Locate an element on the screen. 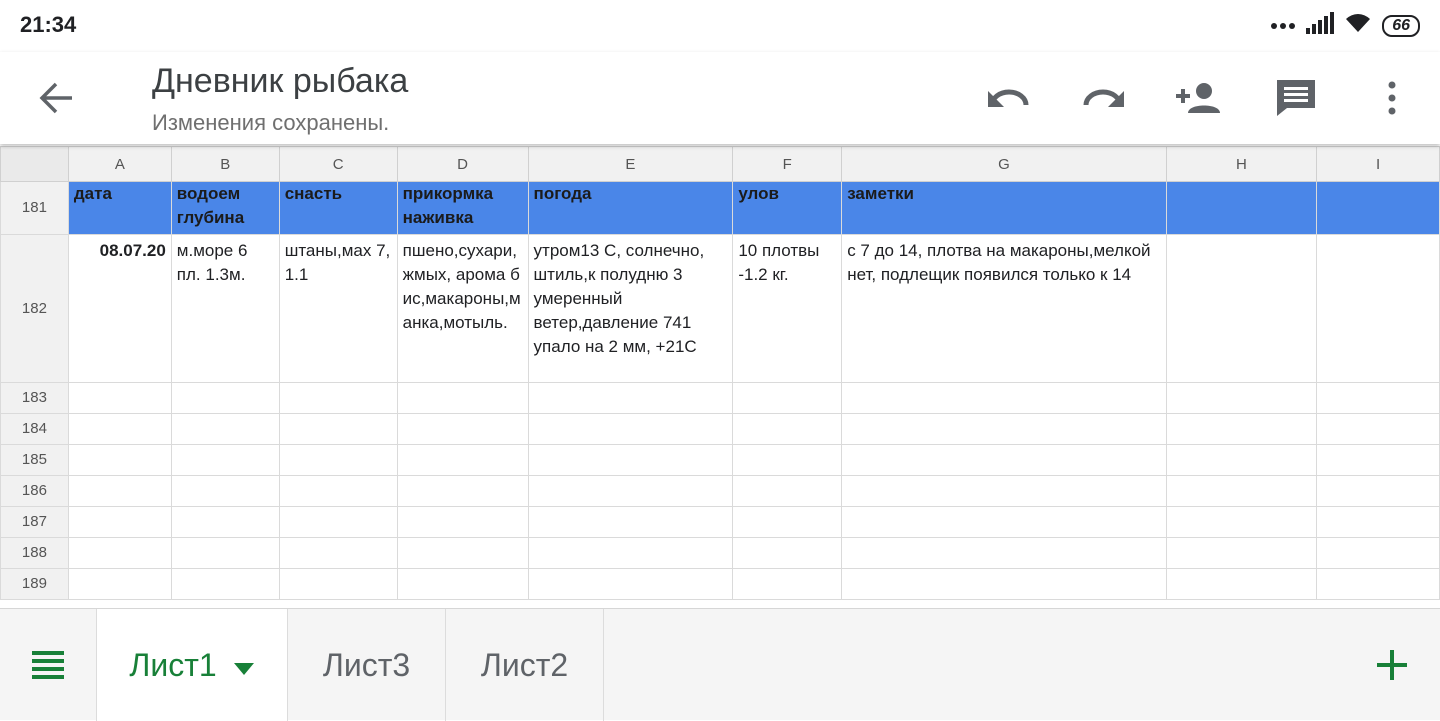  cell: снасть is located at coordinates (338, 208).